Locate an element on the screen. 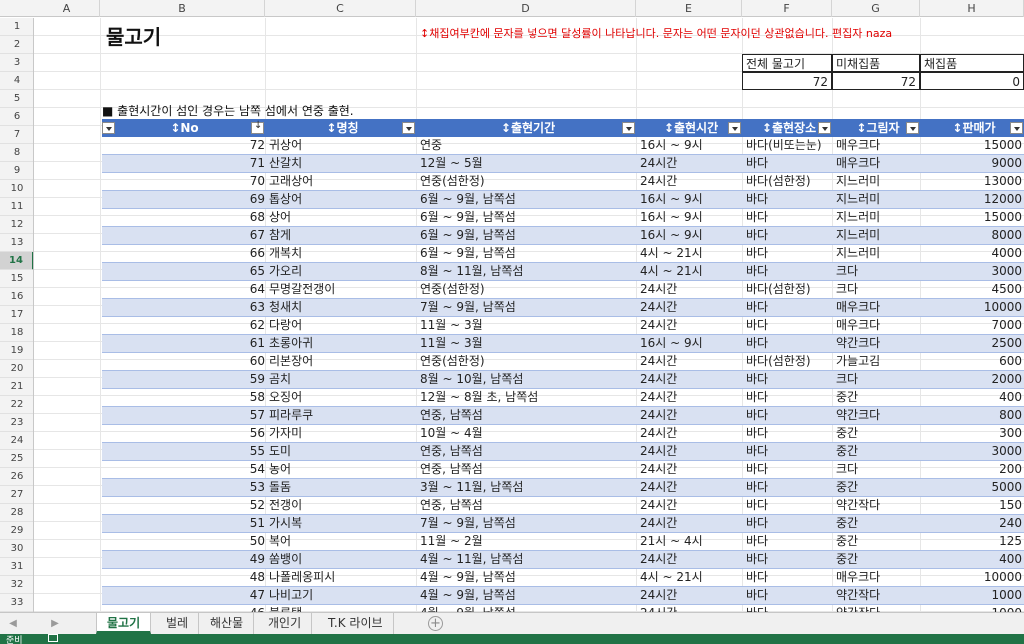  table-cell: 4월 ~ 9월, 남쪽섬 is located at coordinates (468, 595).